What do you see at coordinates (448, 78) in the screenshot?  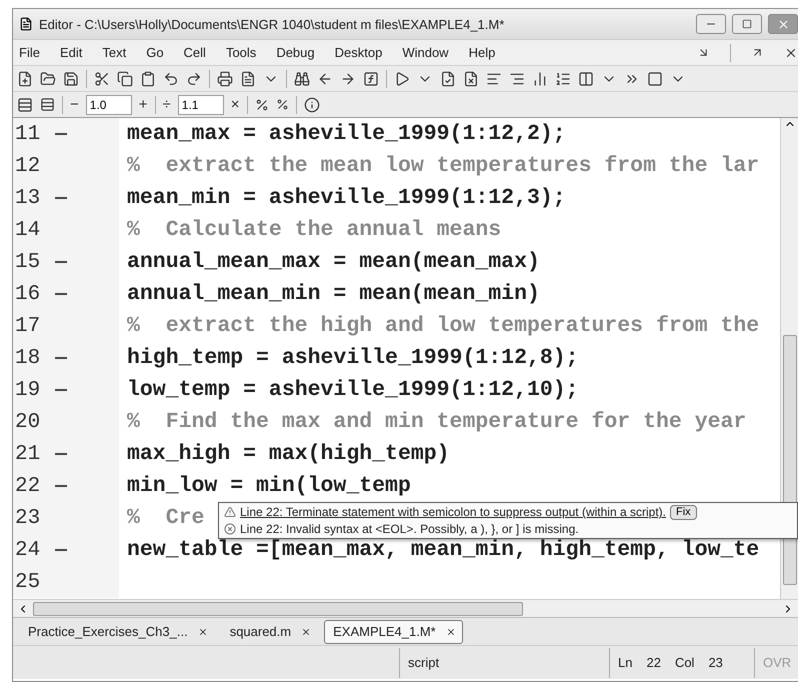 I see `document-check-icon` at bounding box center [448, 78].